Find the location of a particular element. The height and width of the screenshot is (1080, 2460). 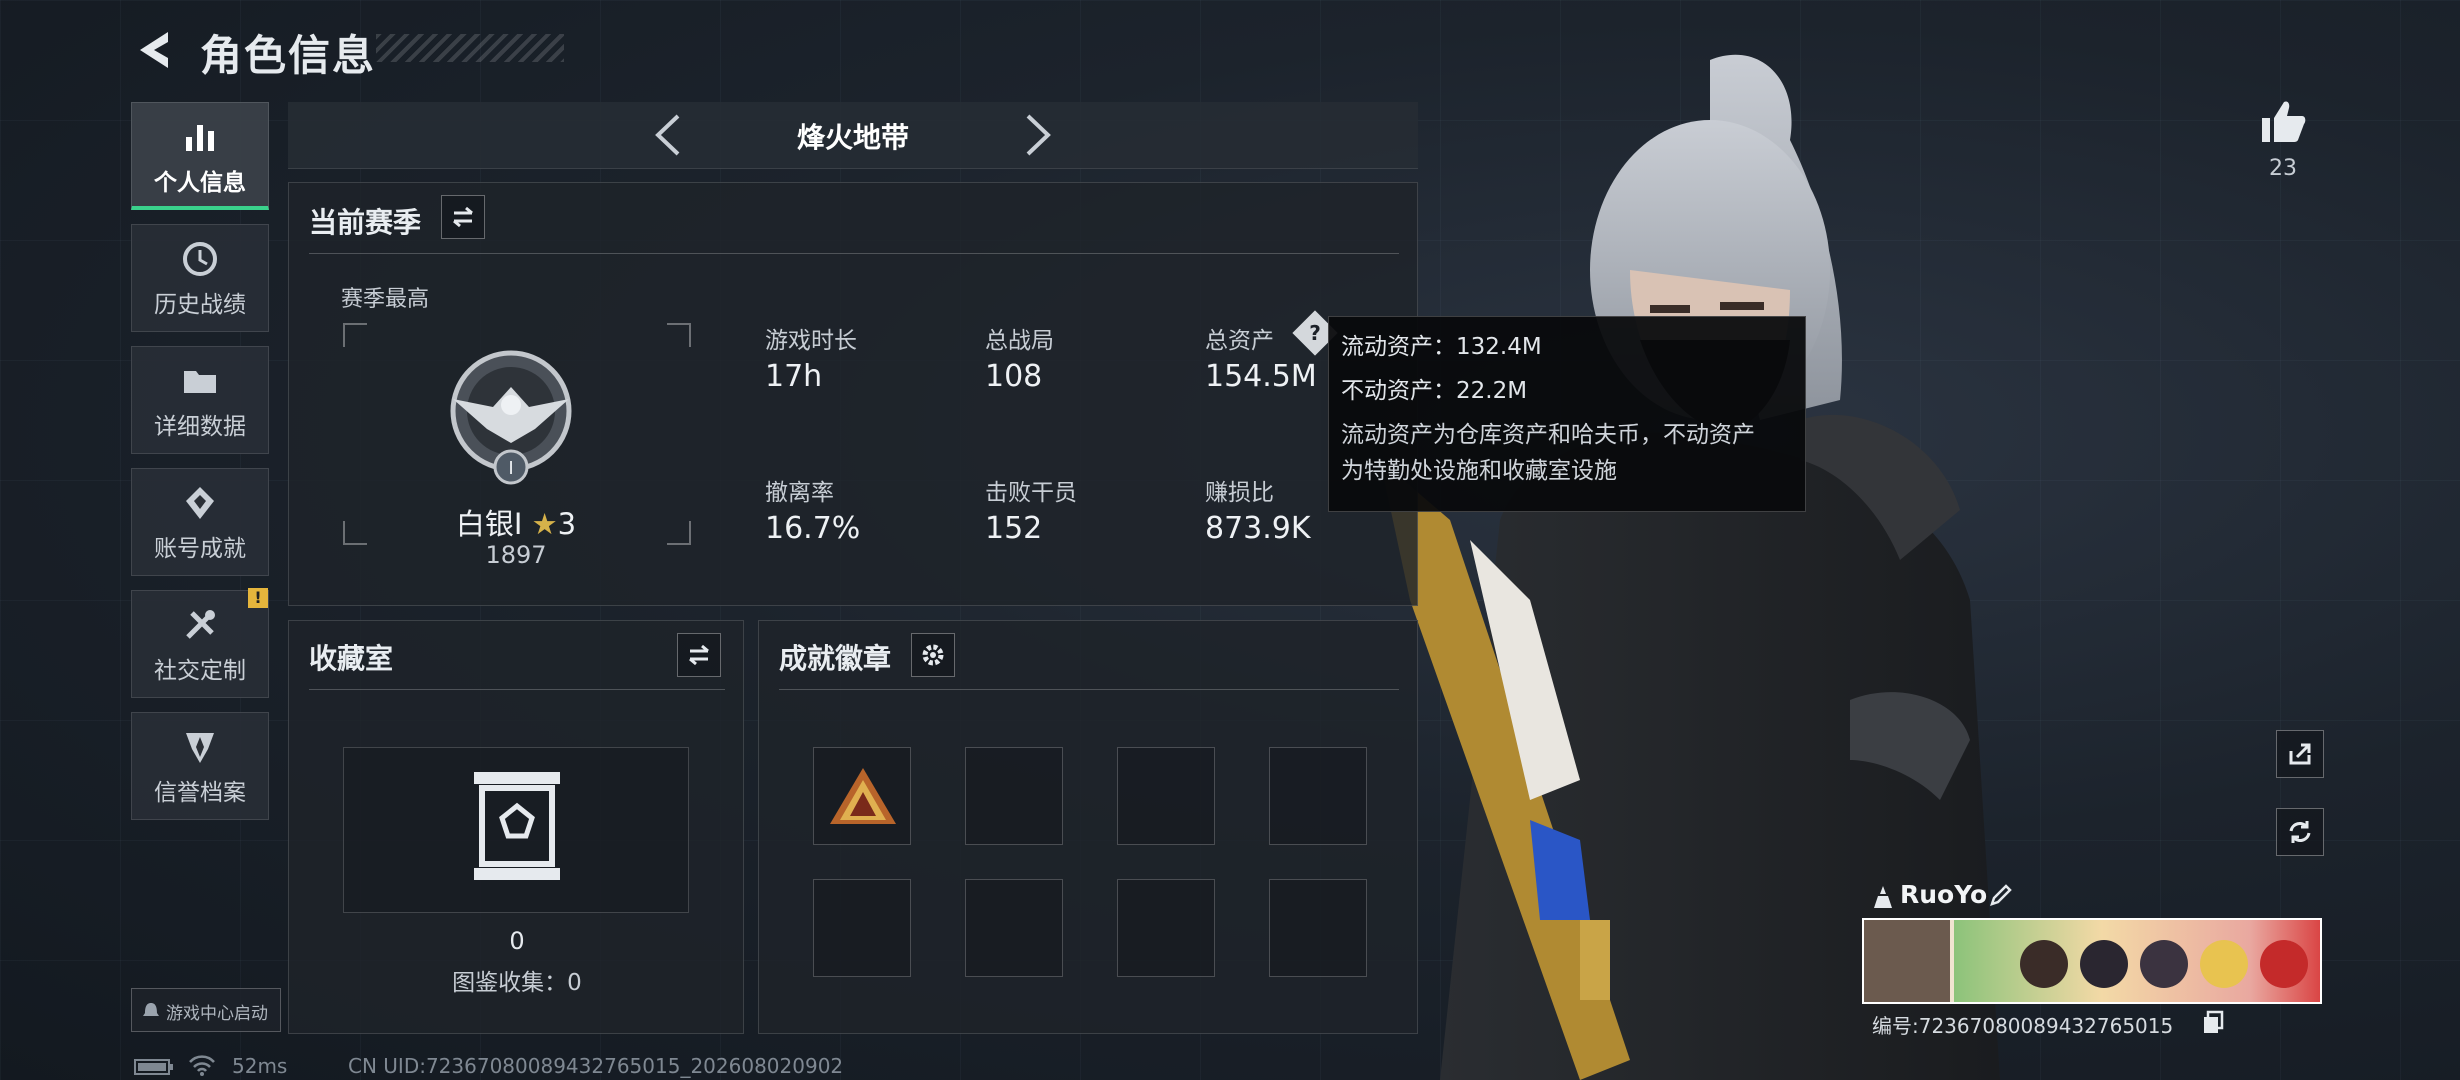

rank-name-line: 白银I ★3 is located at coordinates (516, 522).